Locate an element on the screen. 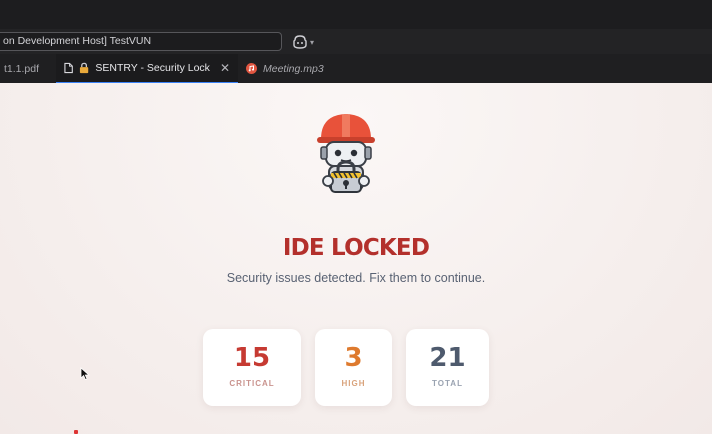 The image size is (712, 434). stat-value: 15 is located at coordinates (252, 358).